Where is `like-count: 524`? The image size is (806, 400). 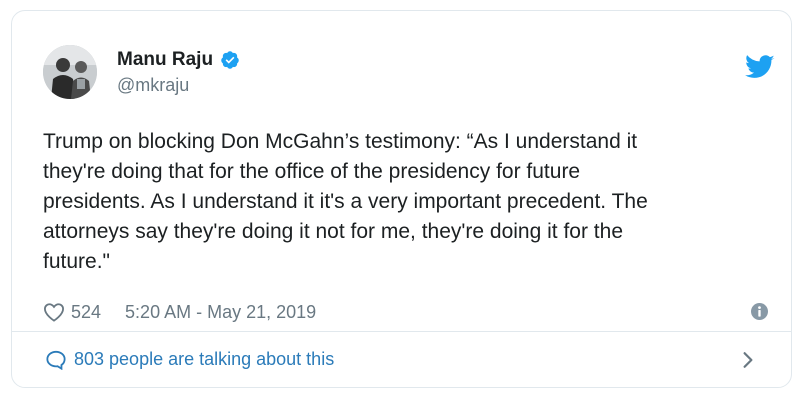
like-count: 524 is located at coordinates (86, 312).